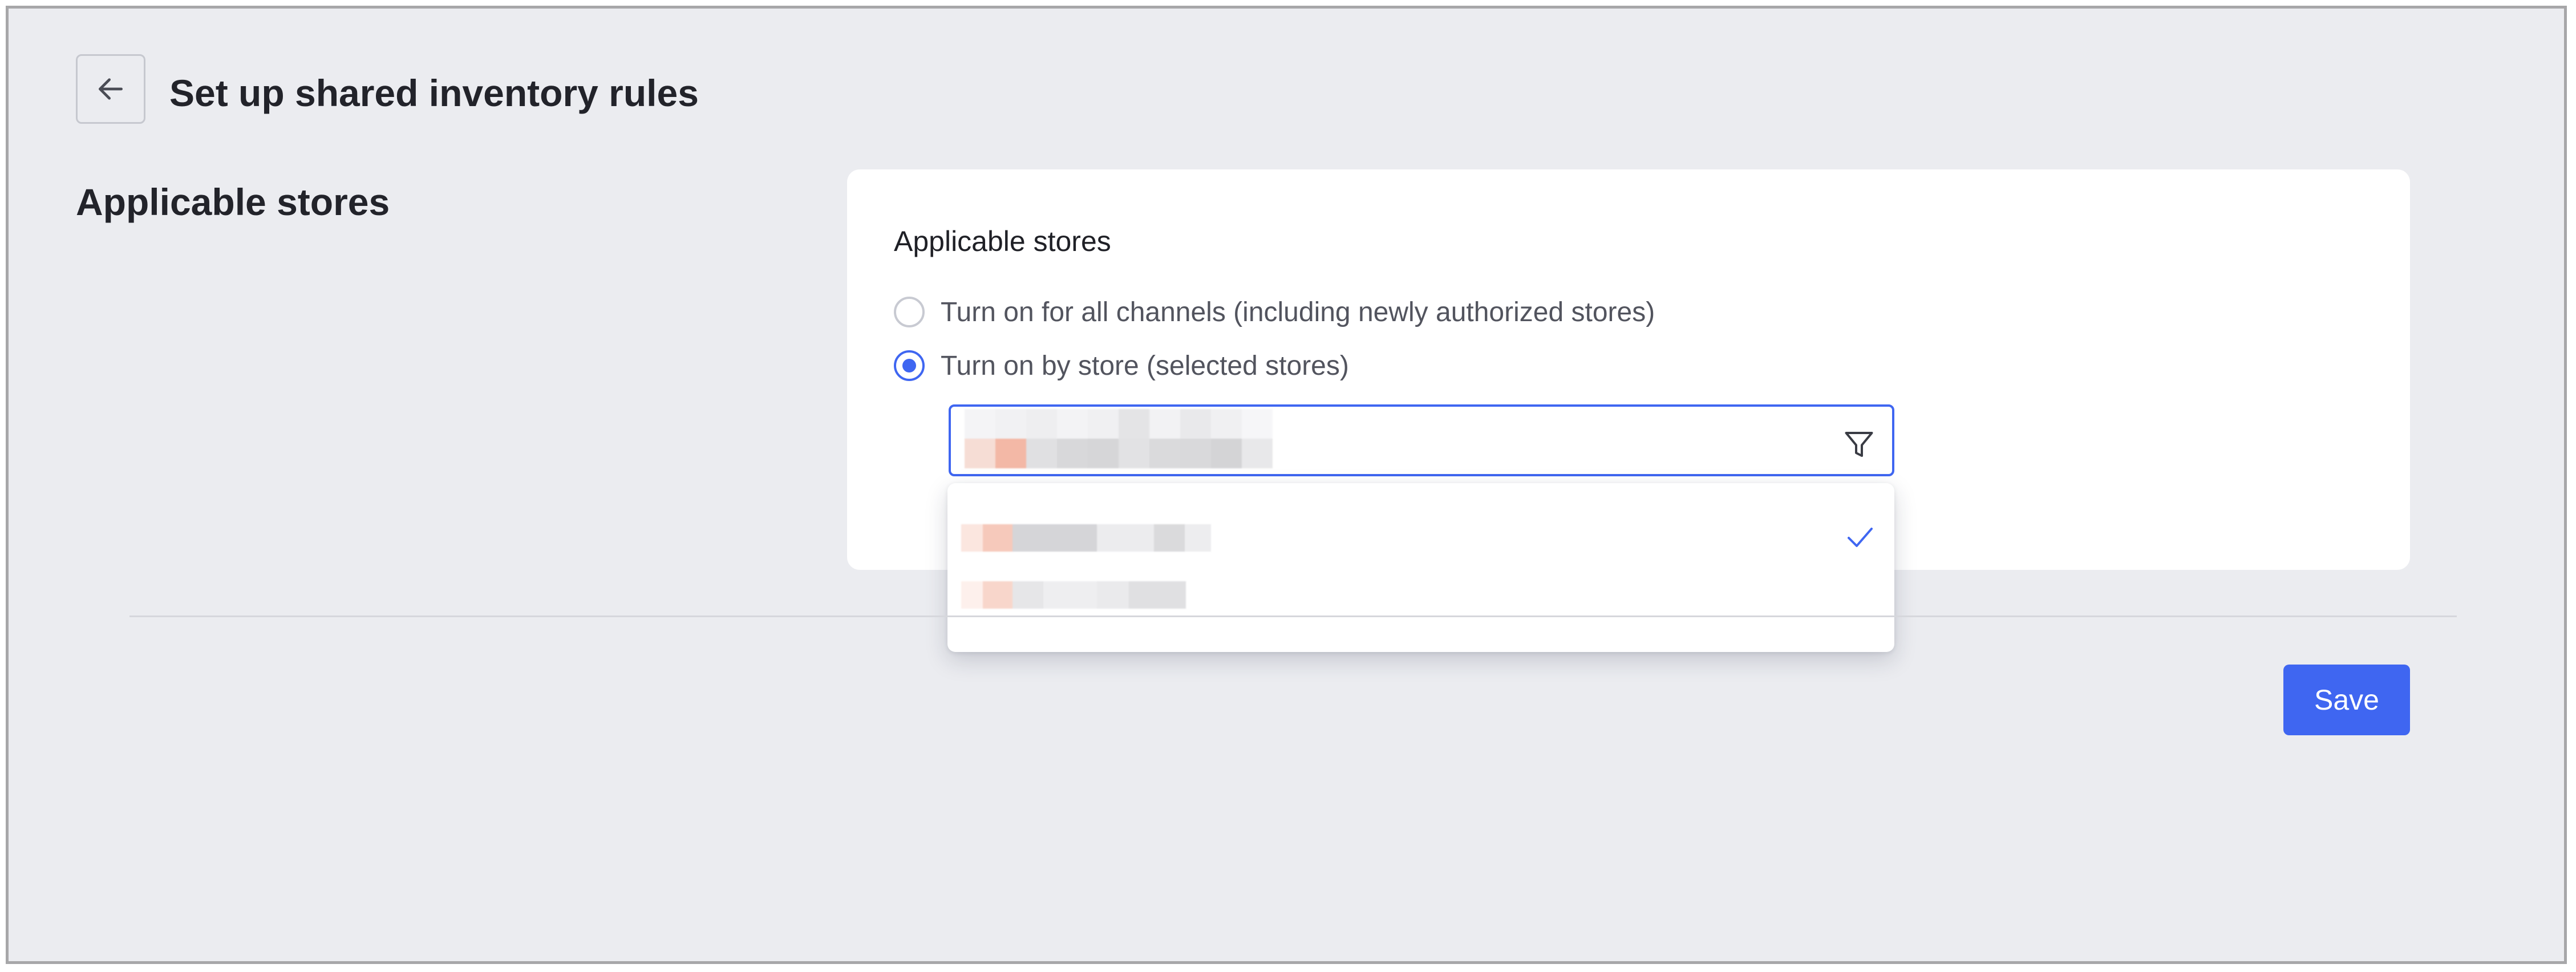 The image size is (2576, 972). Describe the element at coordinates (909, 366) in the screenshot. I see `radio-button-checked` at that location.